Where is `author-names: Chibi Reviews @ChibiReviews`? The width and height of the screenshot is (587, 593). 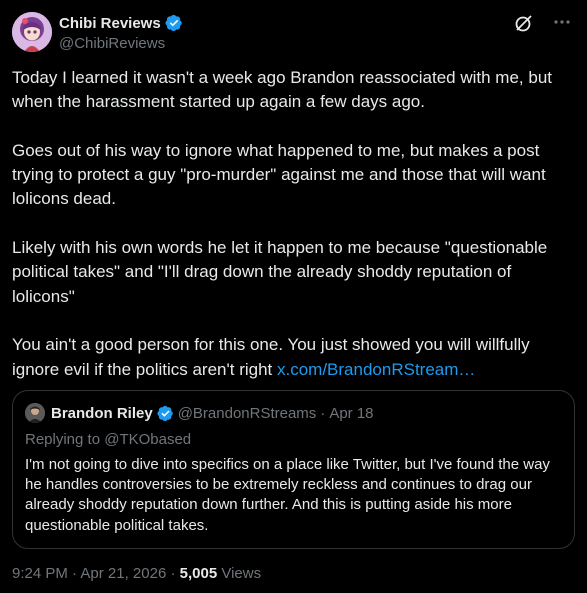 author-names: Chibi Reviews @ChibiReviews is located at coordinates (121, 32).